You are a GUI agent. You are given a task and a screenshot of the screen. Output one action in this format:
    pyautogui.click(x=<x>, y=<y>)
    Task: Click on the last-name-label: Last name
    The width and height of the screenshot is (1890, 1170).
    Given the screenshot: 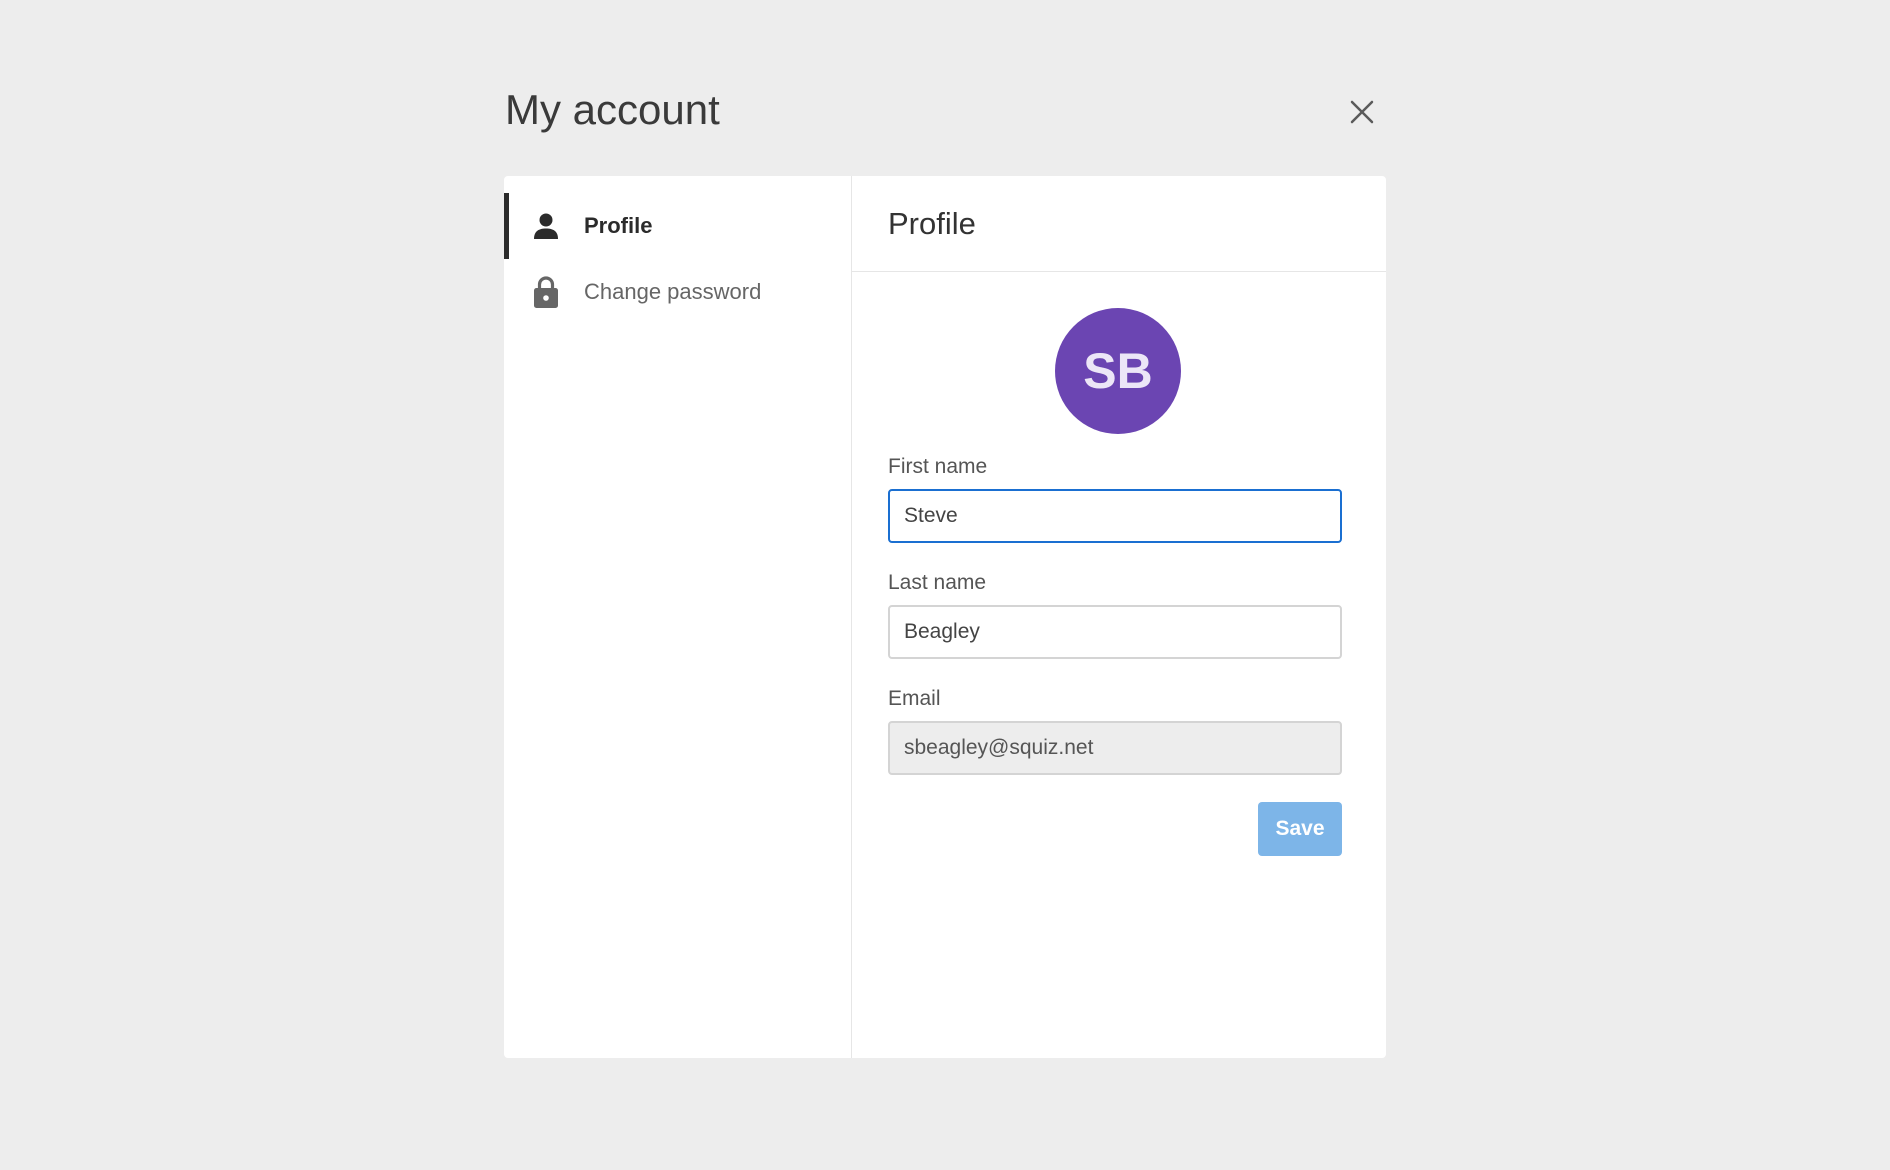 What is the action you would take?
    pyautogui.click(x=937, y=582)
    